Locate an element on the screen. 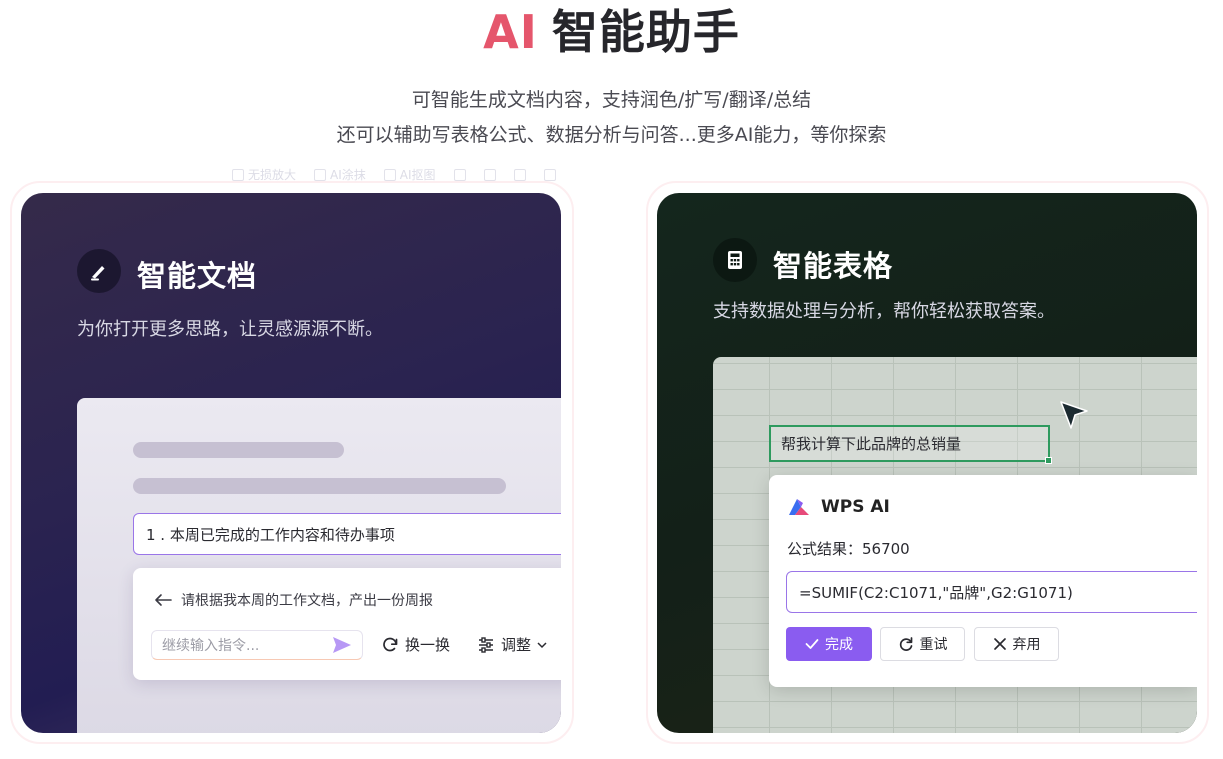  swap-label: 换一换 is located at coordinates (428, 645).